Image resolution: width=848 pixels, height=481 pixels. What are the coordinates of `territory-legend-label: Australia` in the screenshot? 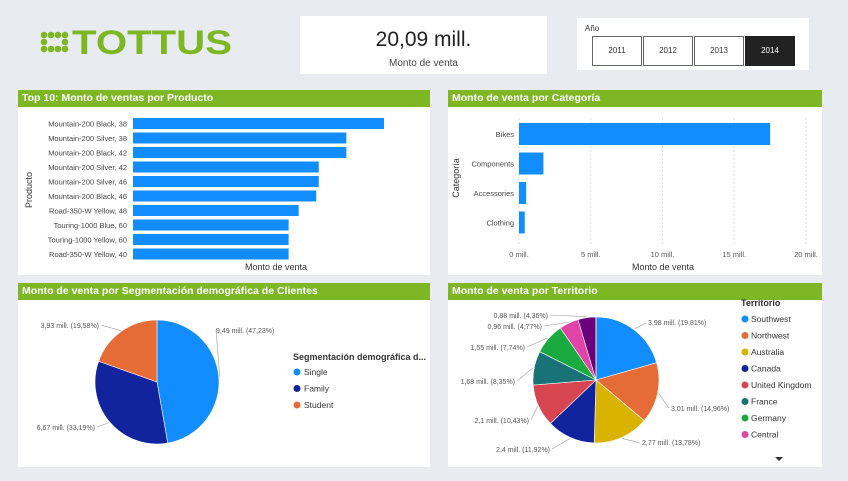 It's located at (767, 352).